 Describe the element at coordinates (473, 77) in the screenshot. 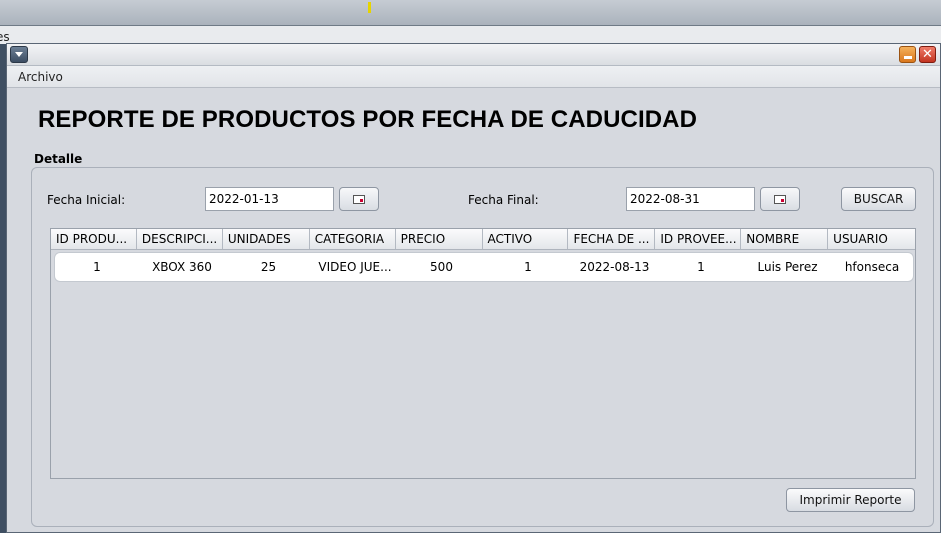

I see `menu-bar: Archivo` at that location.